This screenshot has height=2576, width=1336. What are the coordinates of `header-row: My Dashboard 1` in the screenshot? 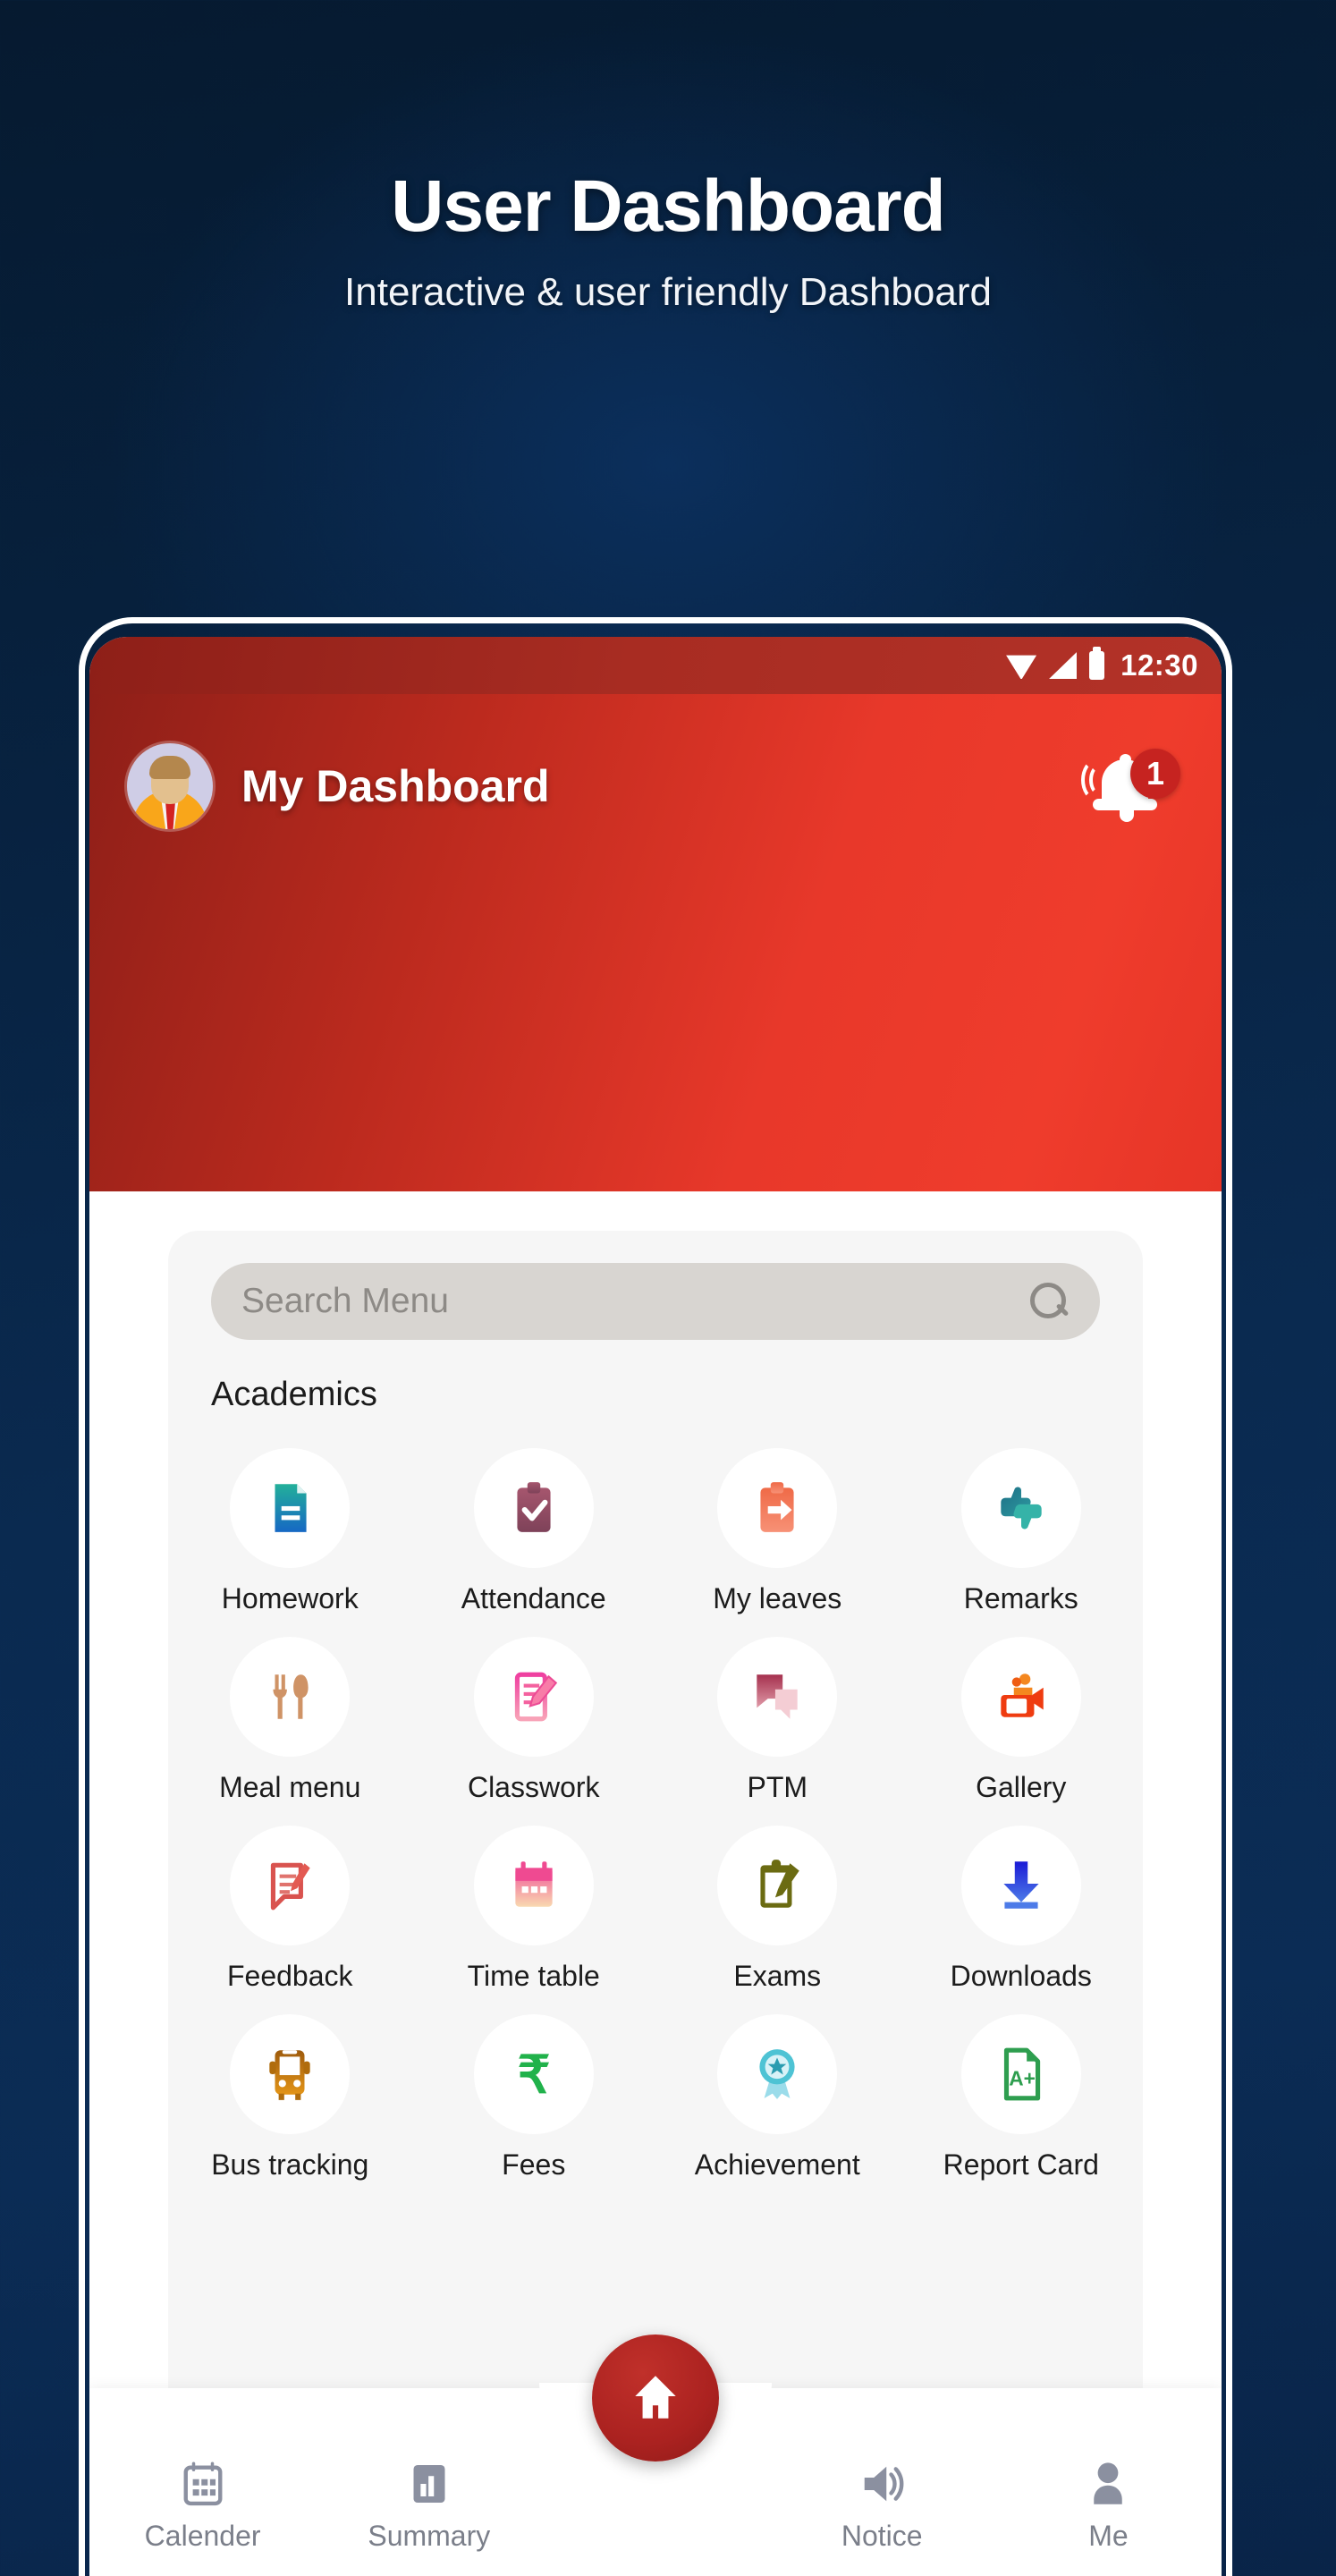 It's located at (656, 765).